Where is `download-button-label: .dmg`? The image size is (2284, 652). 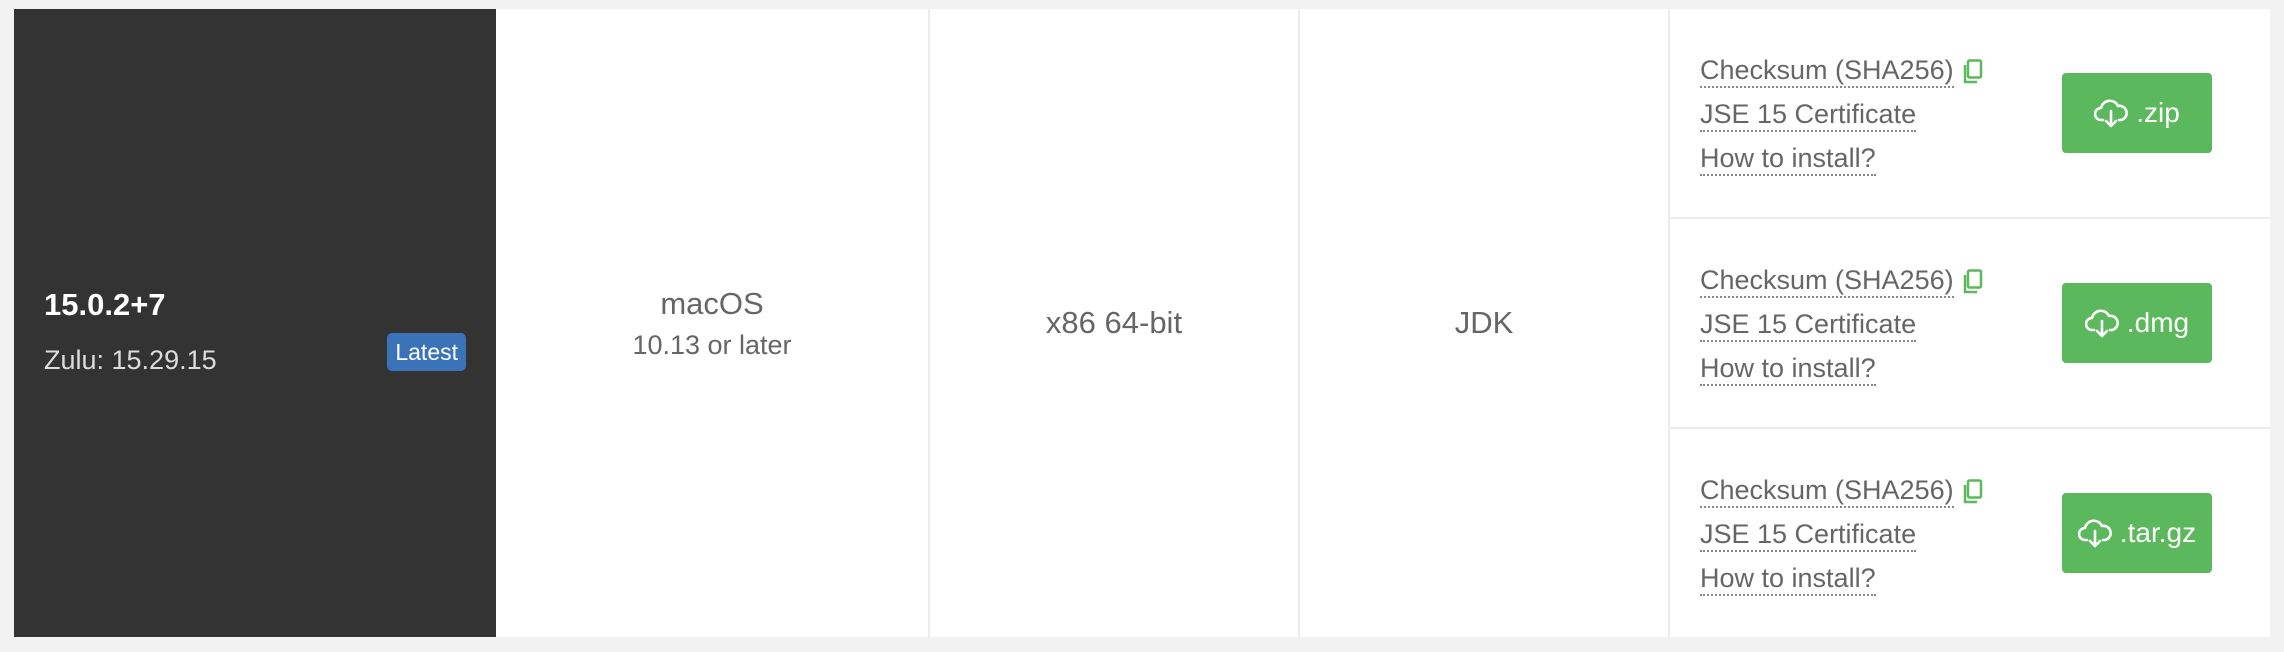
download-button-label: .dmg is located at coordinates (2158, 322).